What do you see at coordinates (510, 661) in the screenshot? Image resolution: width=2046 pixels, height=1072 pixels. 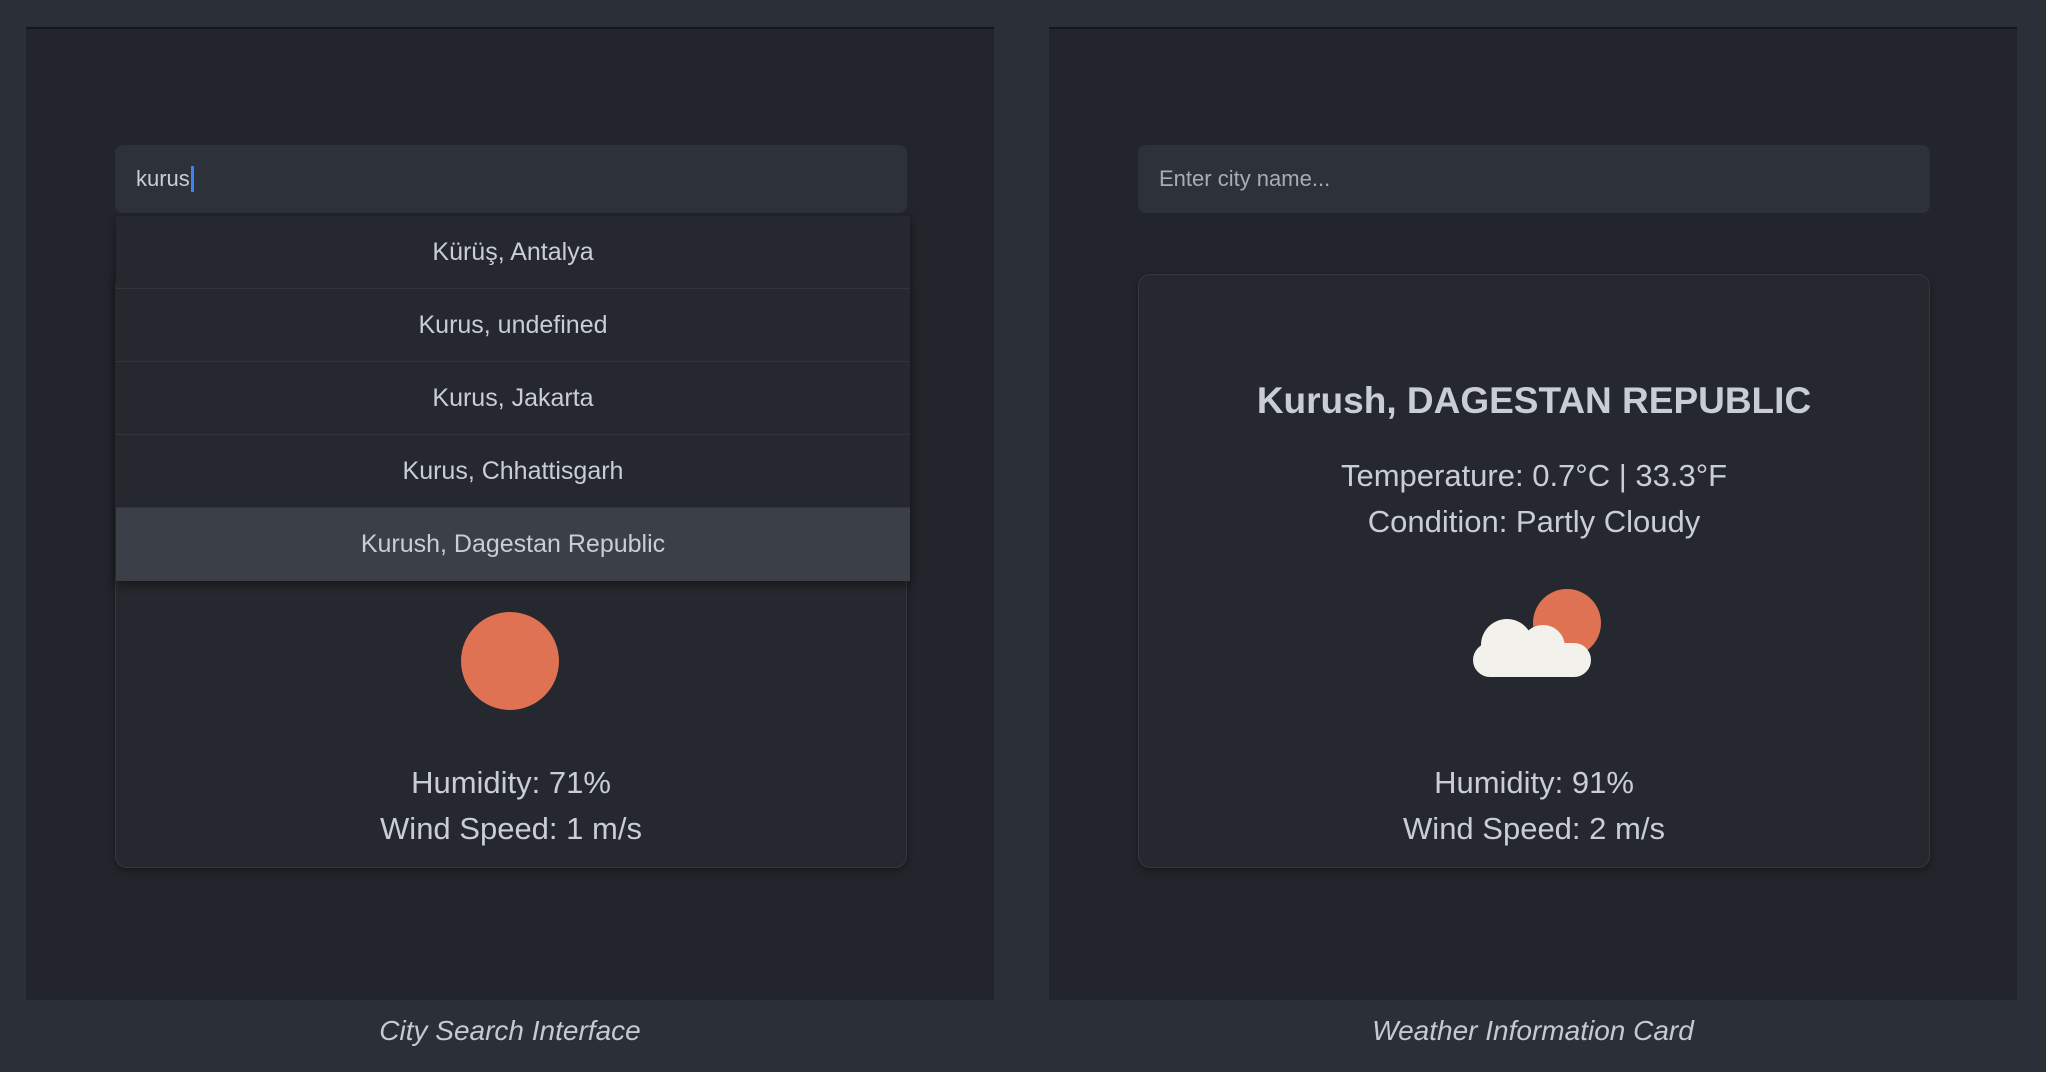 I see `sun-icon` at bounding box center [510, 661].